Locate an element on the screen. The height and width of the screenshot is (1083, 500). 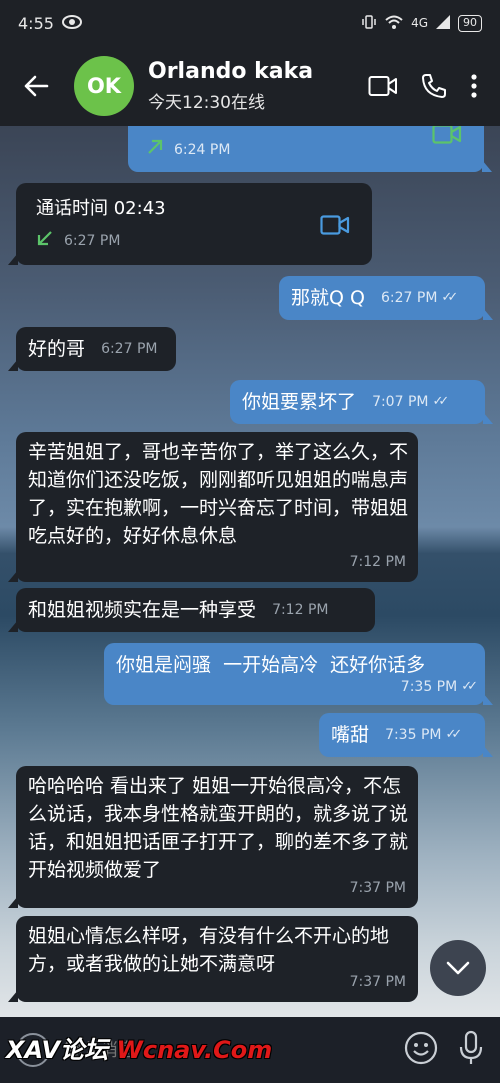
outgoing-arrow-icon is located at coordinates (155, 150).